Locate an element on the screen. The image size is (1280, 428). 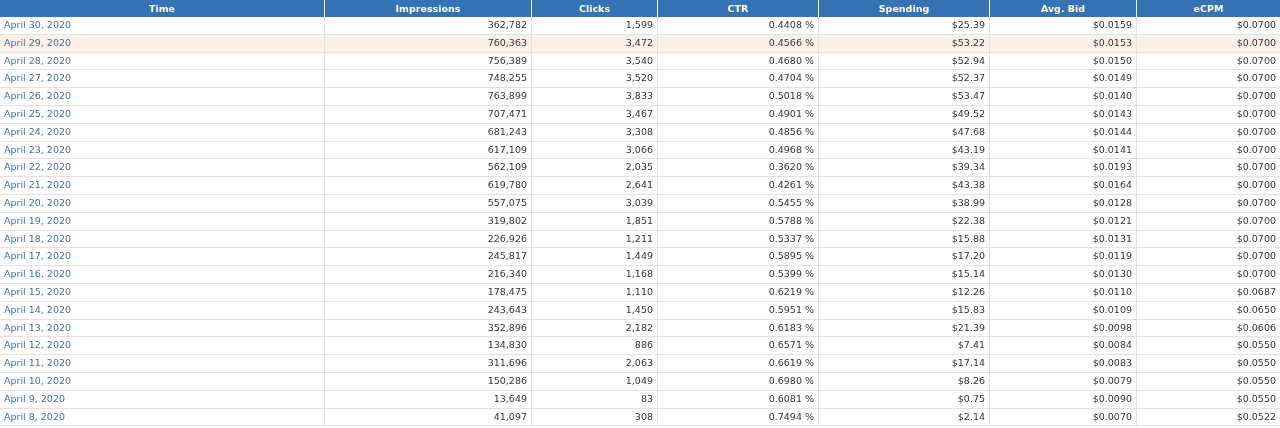
table-row: April 12, 2020 134,830 886 0.6571 % $7.41 $0.0084 $0.0550 is located at coordinates (640, 346).